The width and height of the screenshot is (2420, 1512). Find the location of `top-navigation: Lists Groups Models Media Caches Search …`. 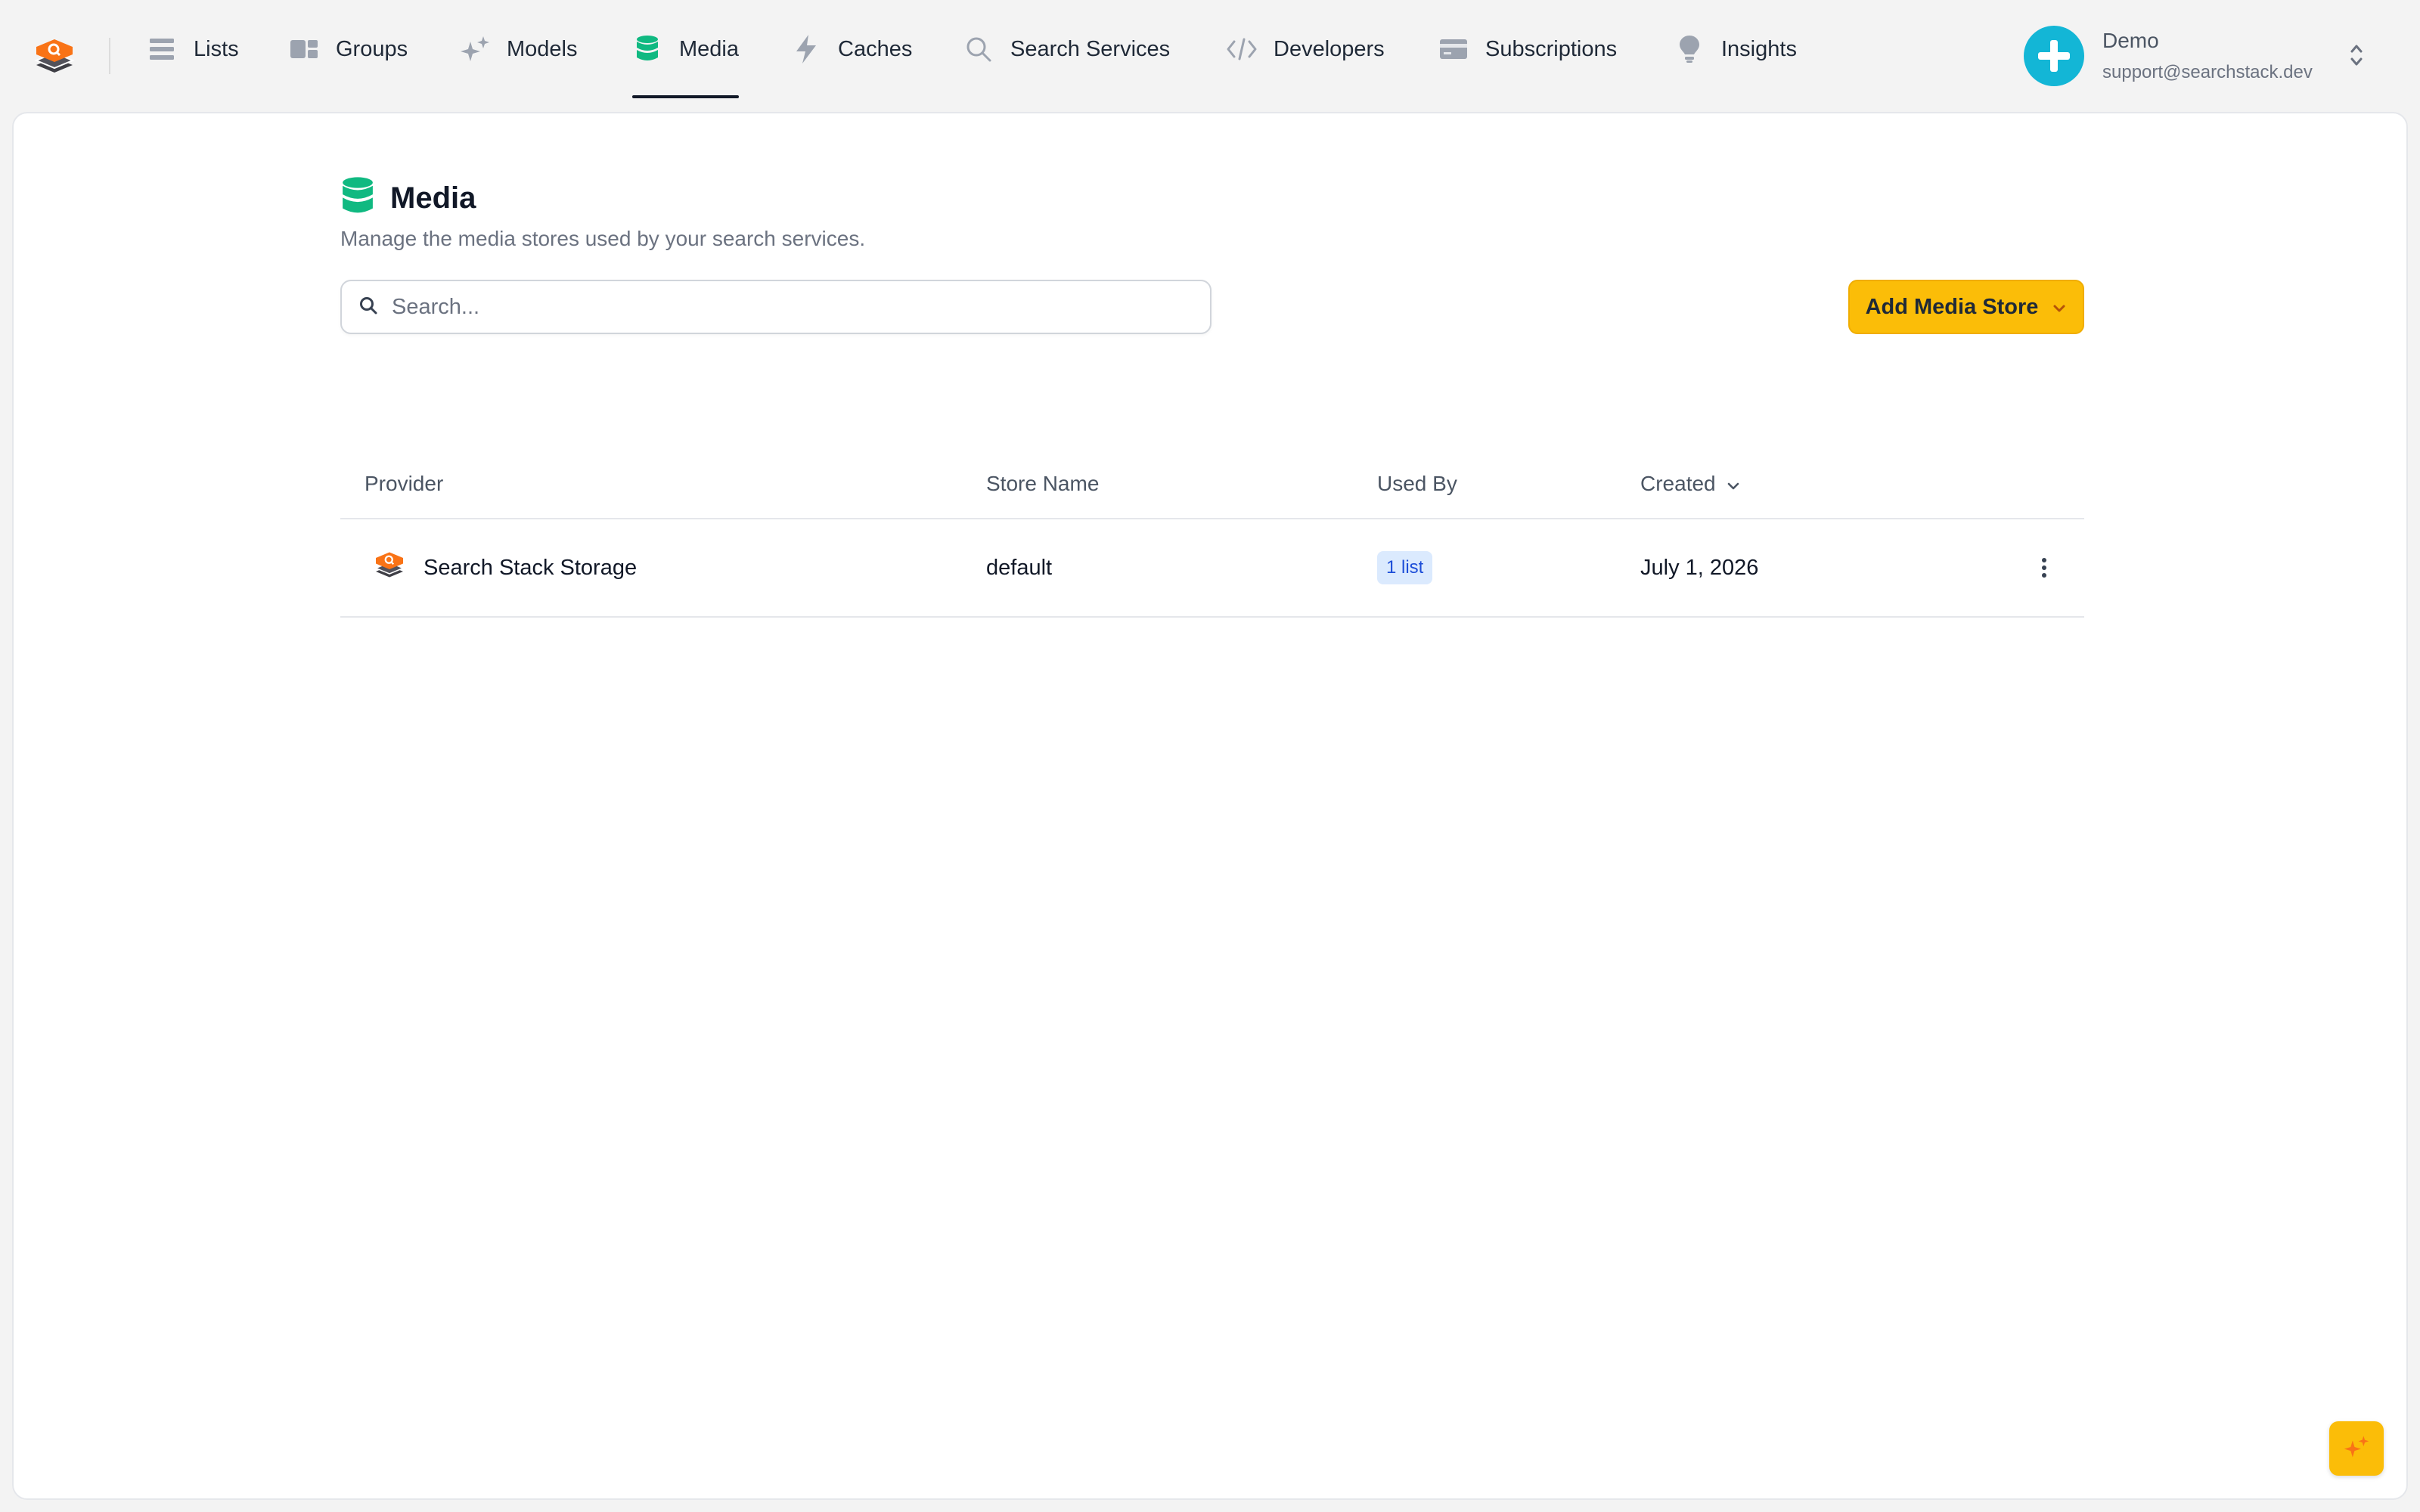

top-navigation: Lists Groups Models Media Caches Search … is located at coordinates (1210, 55).